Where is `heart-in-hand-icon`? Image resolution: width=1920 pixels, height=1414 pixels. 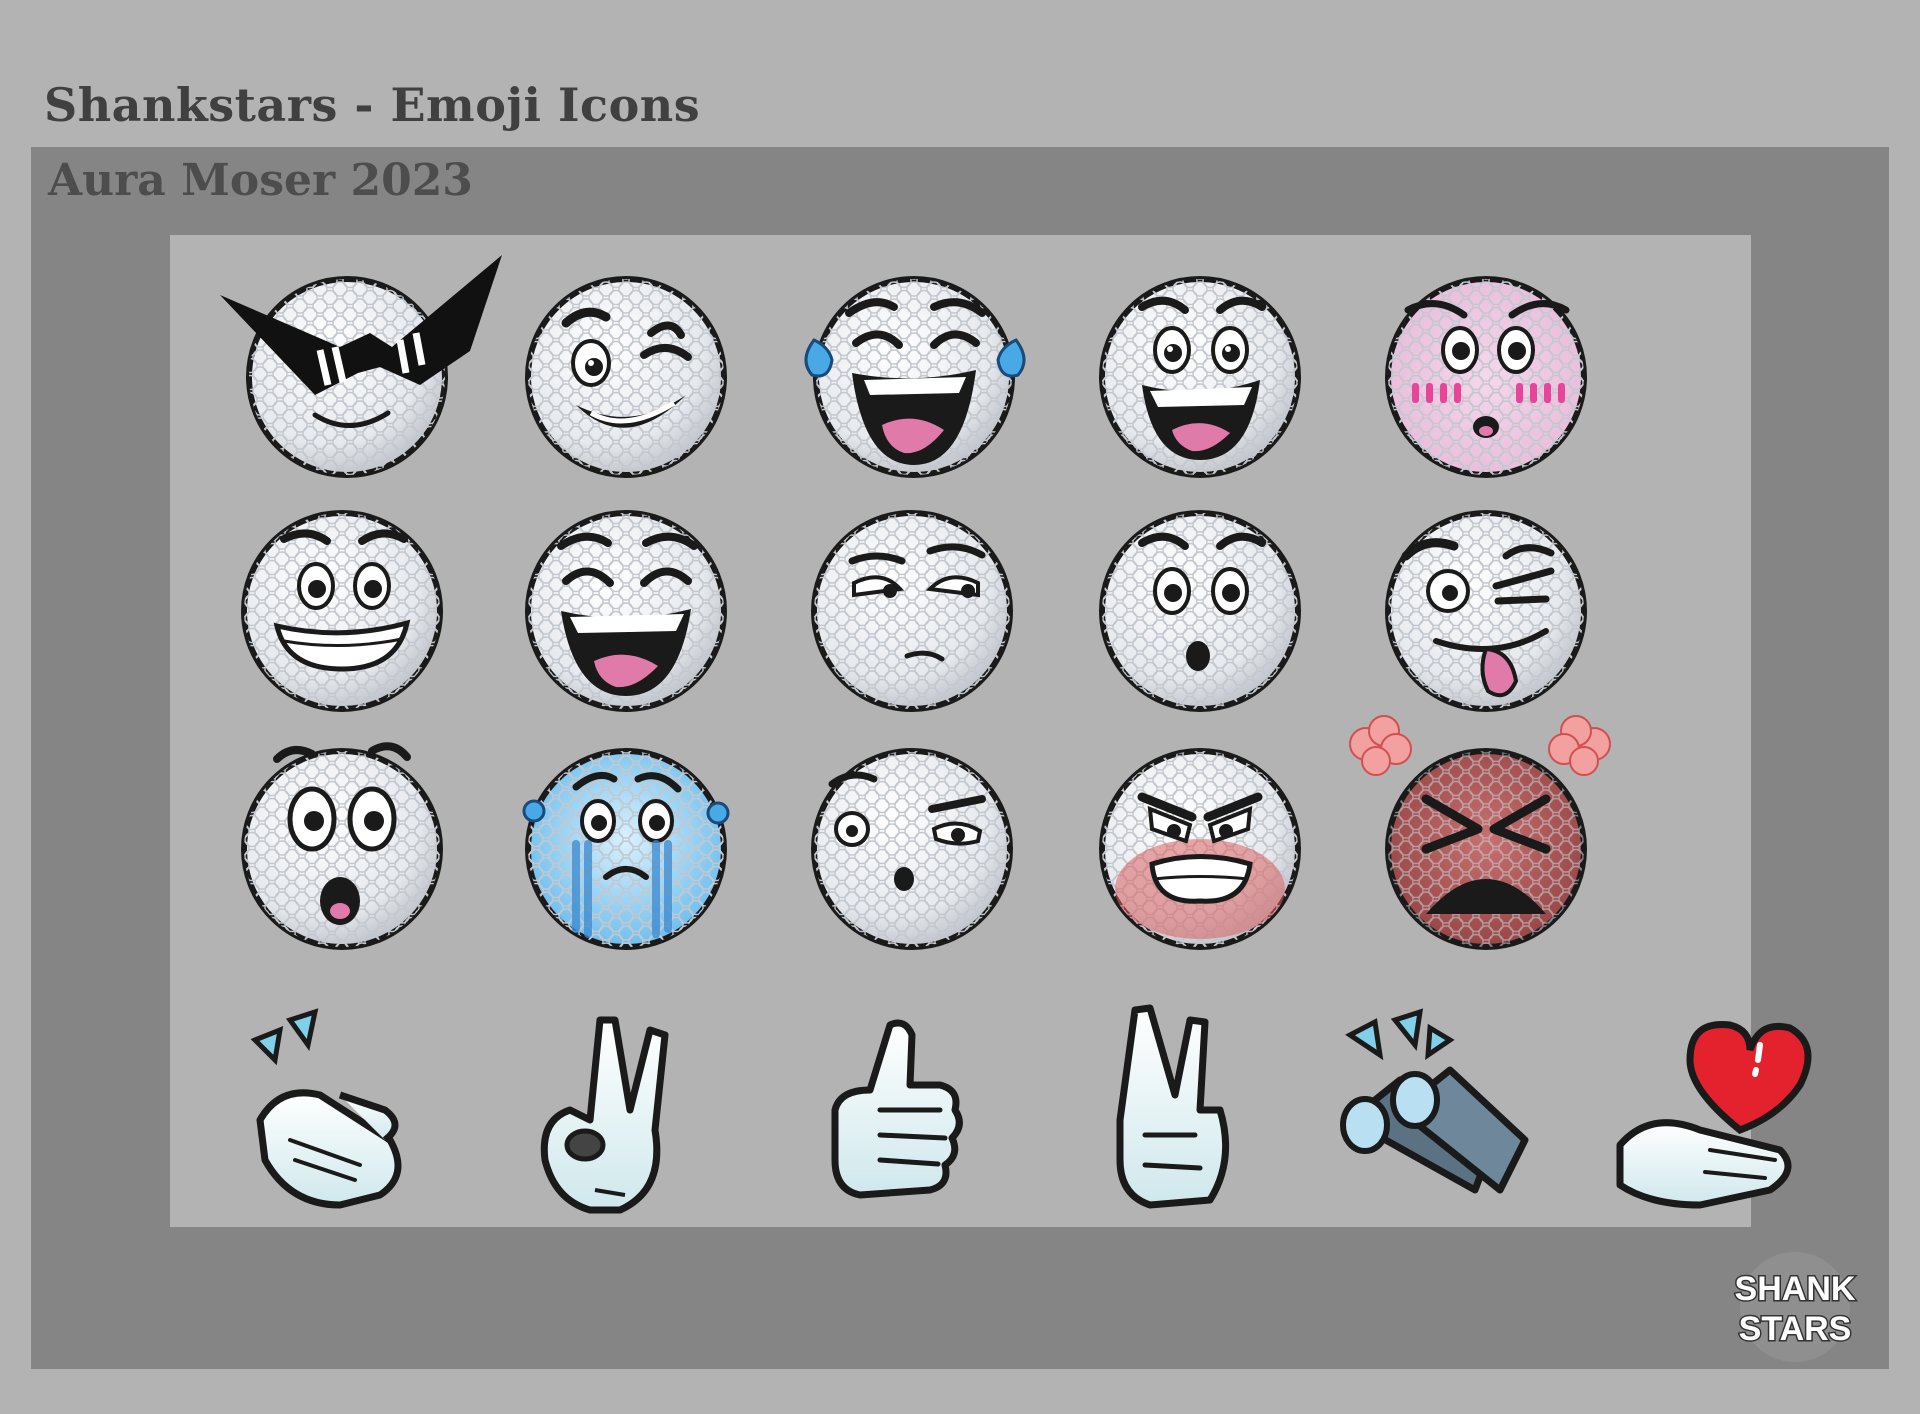 heart-in-hand-icon is located at coordinates (1710, 1120).